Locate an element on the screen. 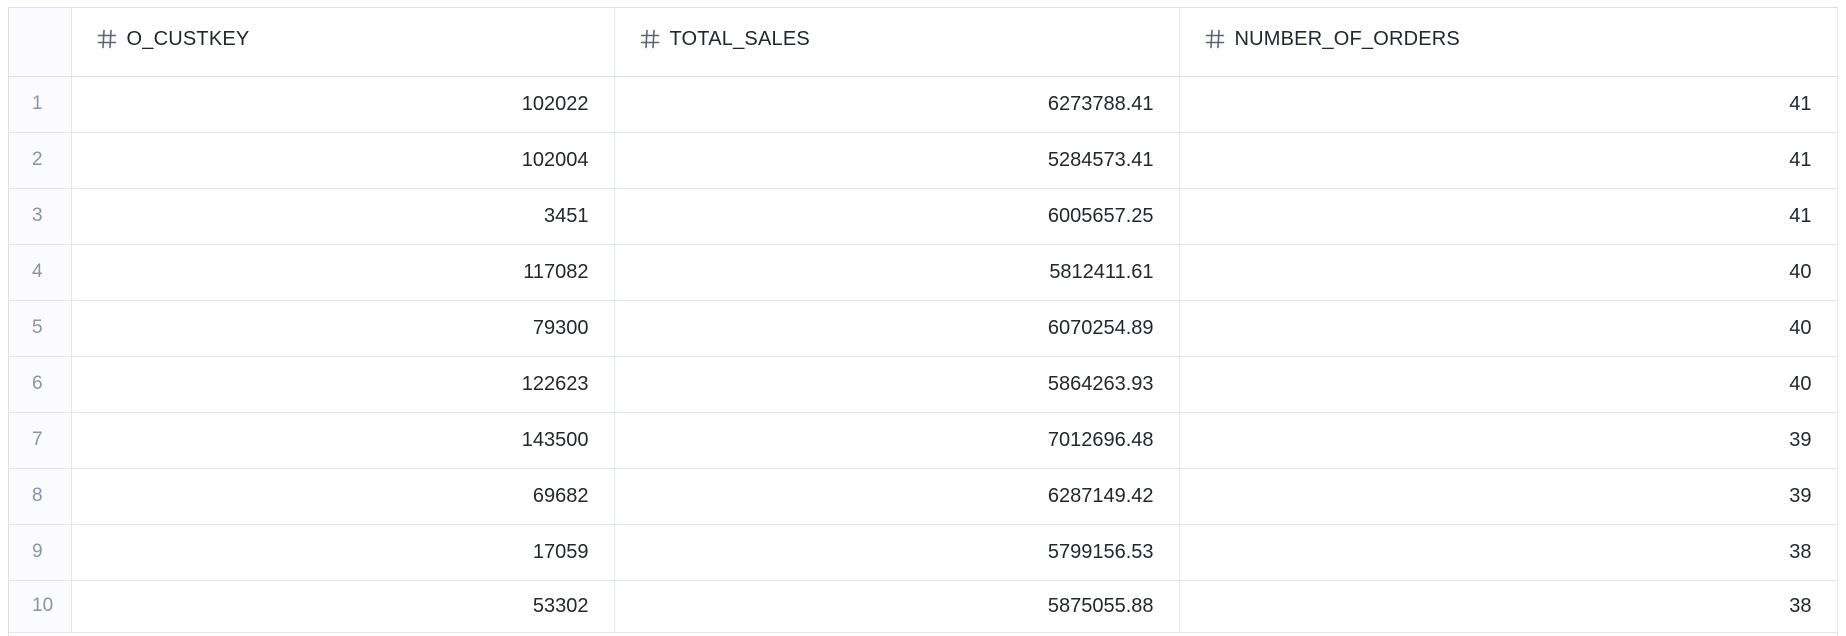 The height and width of the screenshot is (636, 1846). cell-total-sales: 5284573.41 is located at coordinates (897, 160).